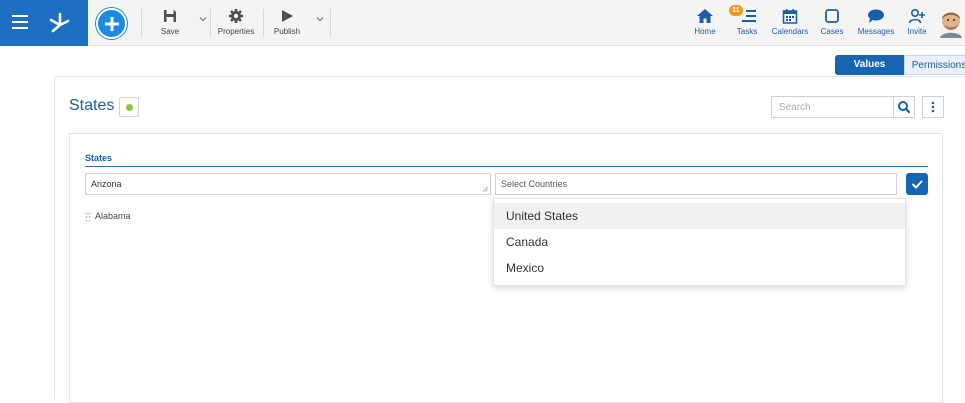 Image resolution: width=965 pixels, height=403 pixels. What do you see at coordinates (236, 16) in the screenshot?
I see `gear-icon` at bounding box center [236, 16].